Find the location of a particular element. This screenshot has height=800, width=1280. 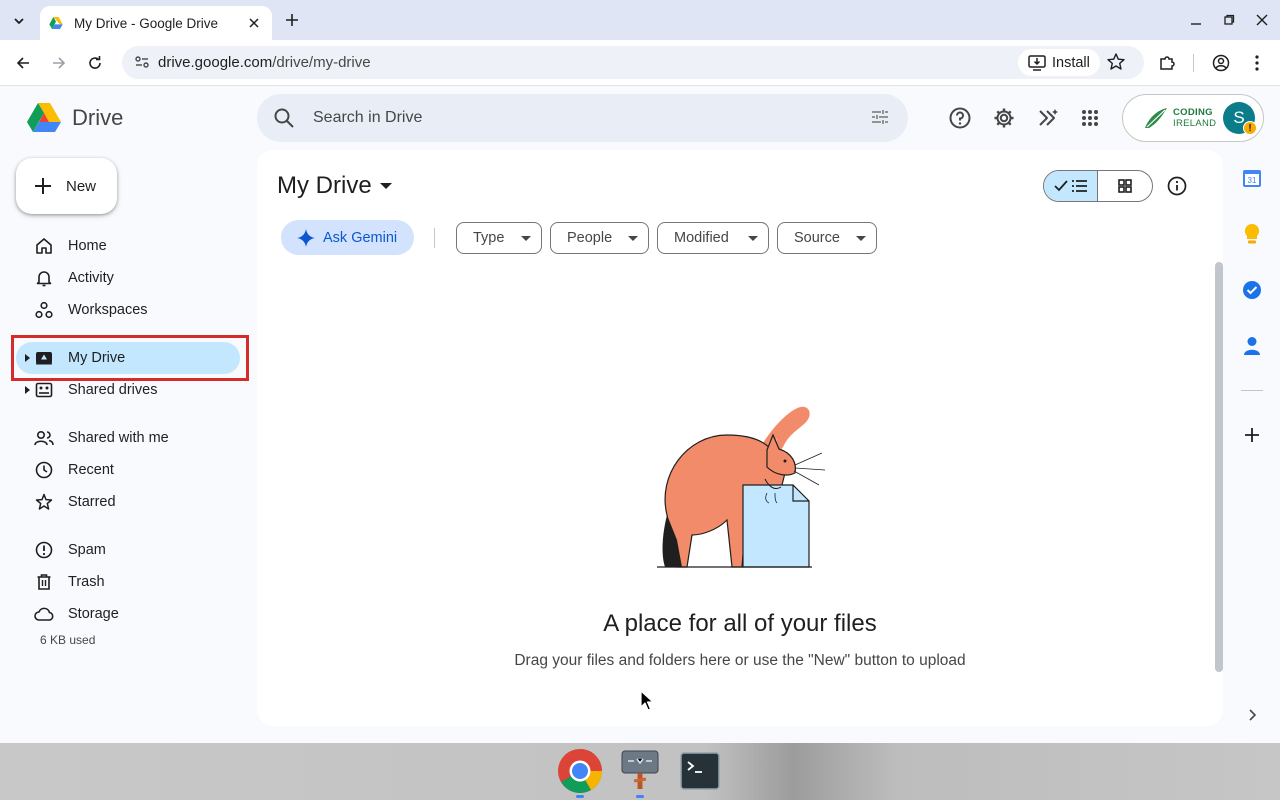

gemini-sparkle-icon is located at coordinates (306, 237).